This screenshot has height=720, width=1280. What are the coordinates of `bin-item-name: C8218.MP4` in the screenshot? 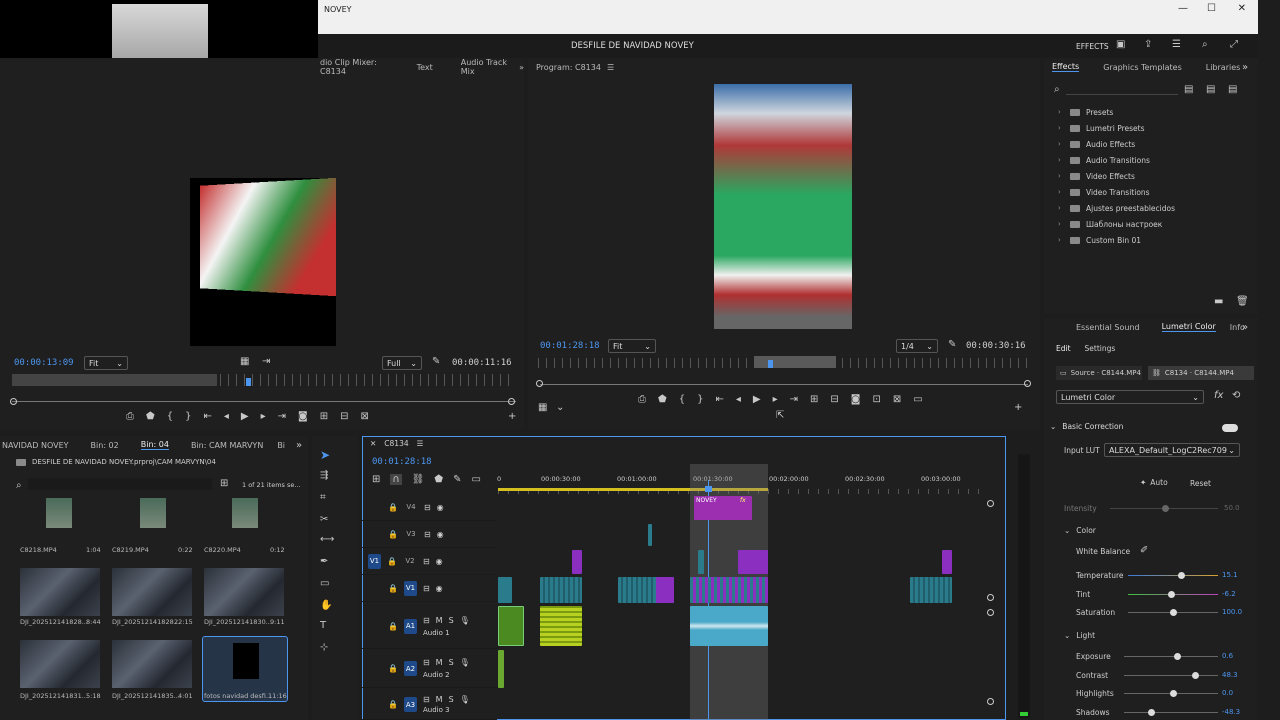 It's located at (38, 550).